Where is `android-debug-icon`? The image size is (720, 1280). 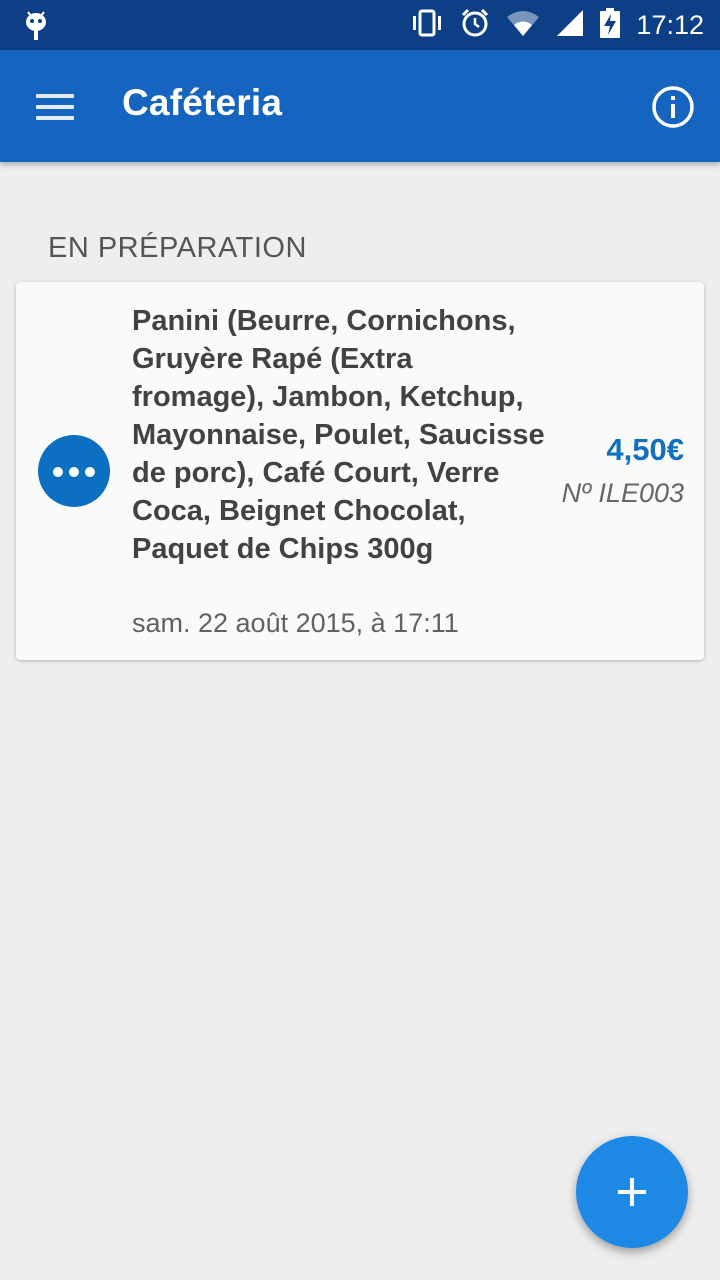
android-debug-icon is located at coordinates (36, 27).